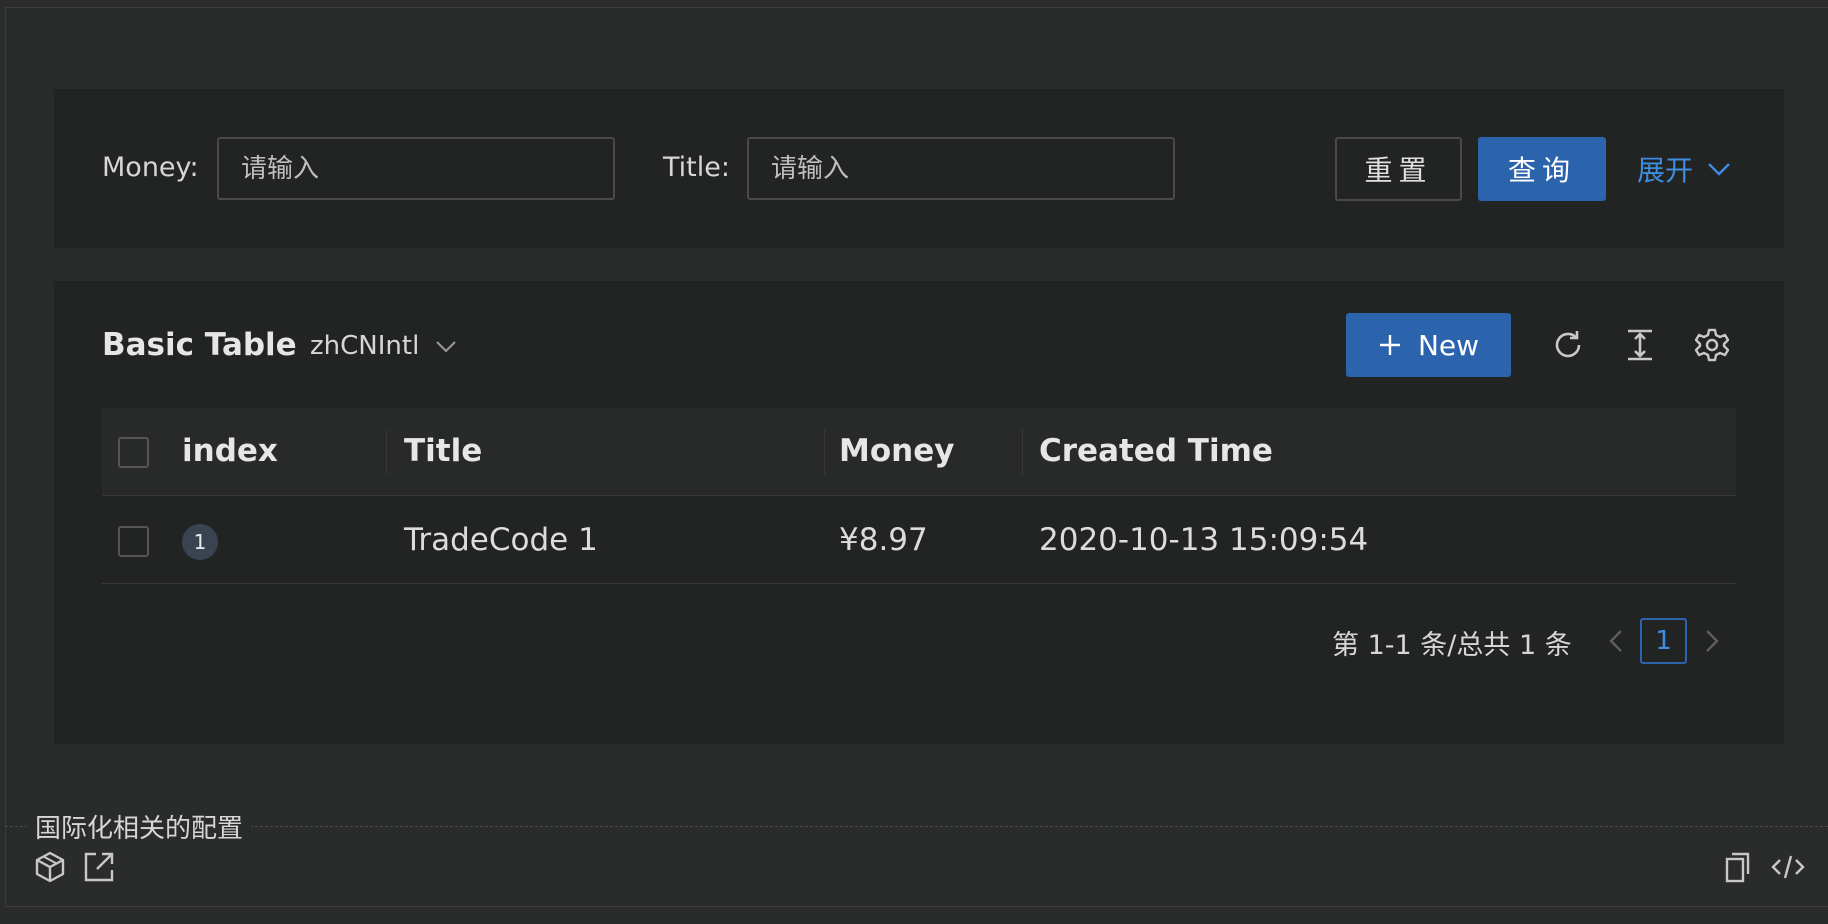  What do you see at coordinates (1448, 345) in the screenshot?
I see `new-button-label: New` at bounding box center [1448, 345].